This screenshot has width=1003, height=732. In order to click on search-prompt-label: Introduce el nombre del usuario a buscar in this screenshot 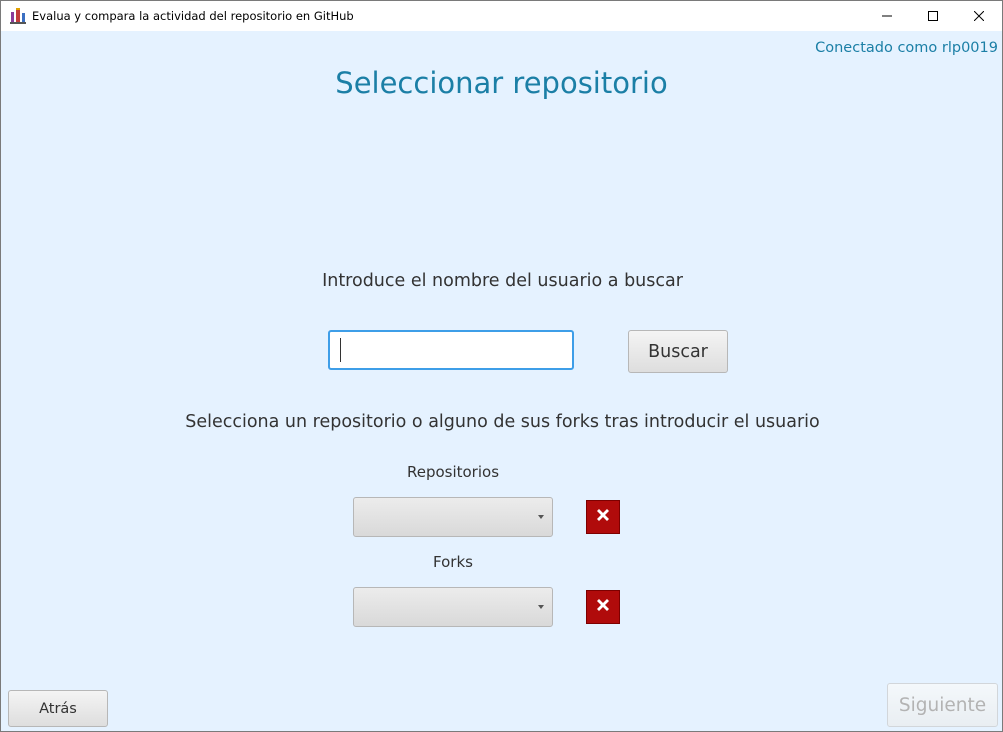, I will do `click(502, 281)`.